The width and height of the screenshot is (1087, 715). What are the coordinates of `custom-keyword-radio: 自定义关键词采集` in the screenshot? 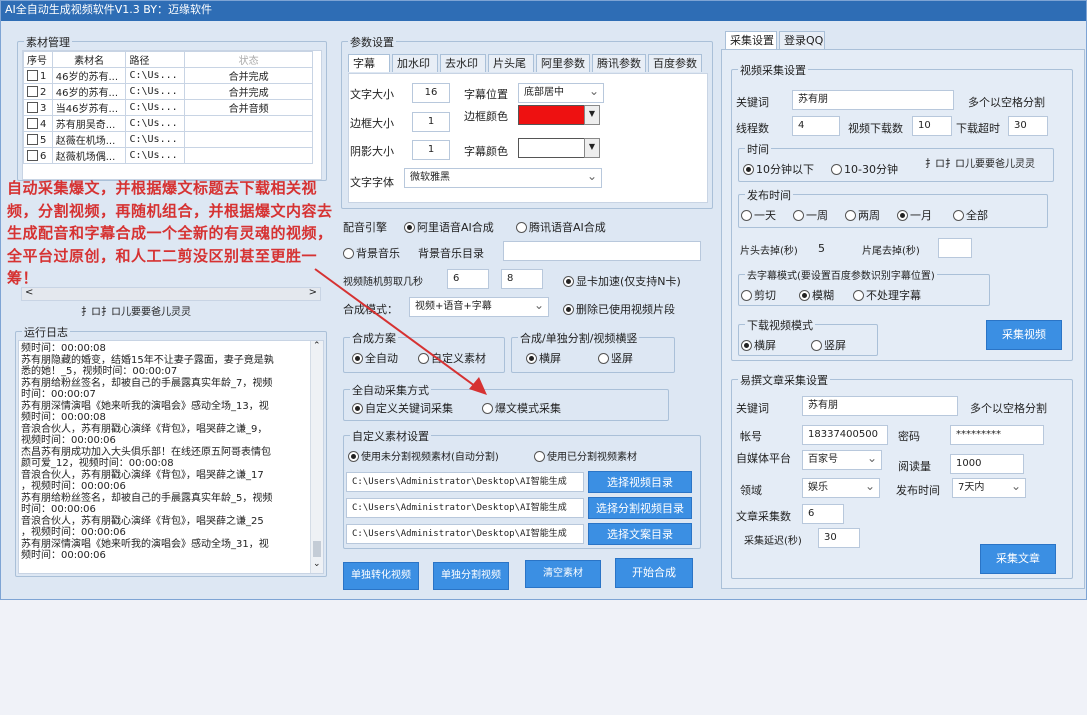 It's located at (402, 408).